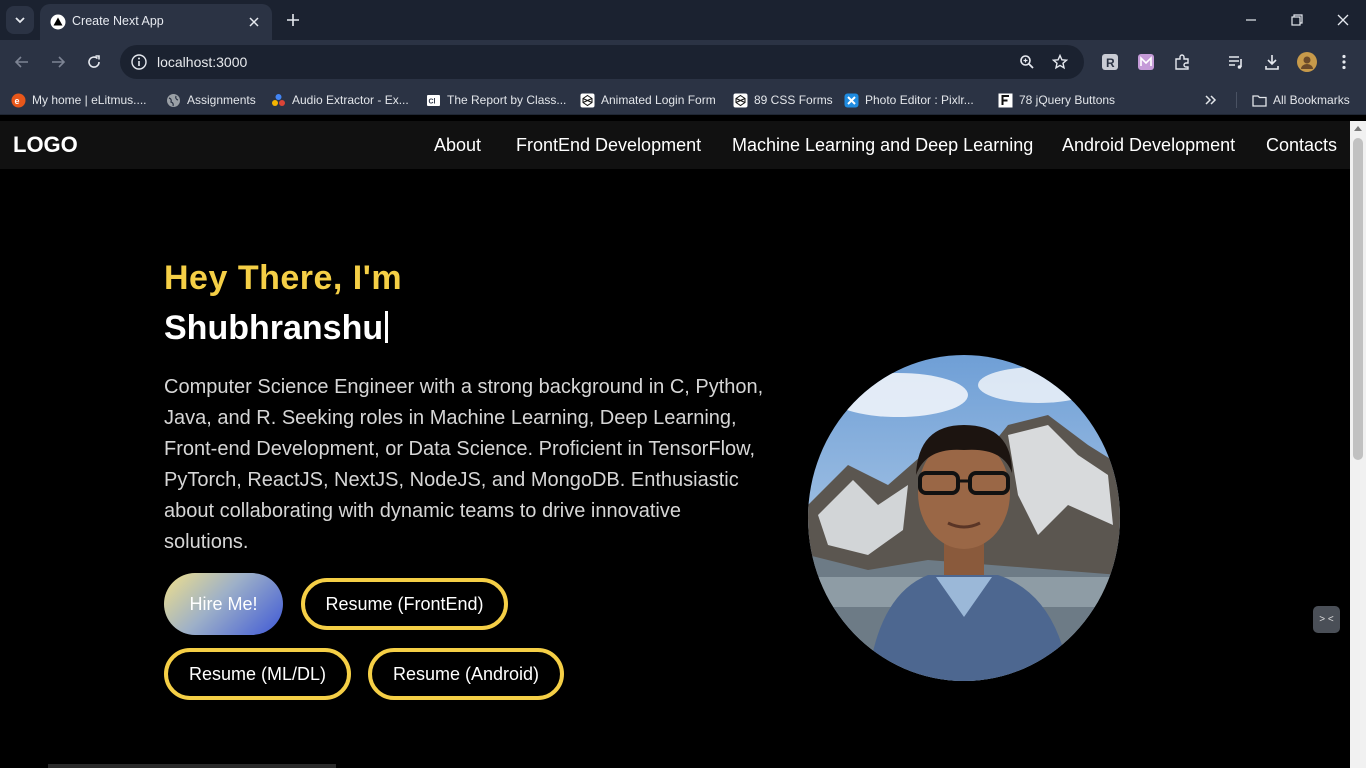 The width and height of the screenshot is (1366, 768). I want to click on downloads-button, so click(1272, 62).